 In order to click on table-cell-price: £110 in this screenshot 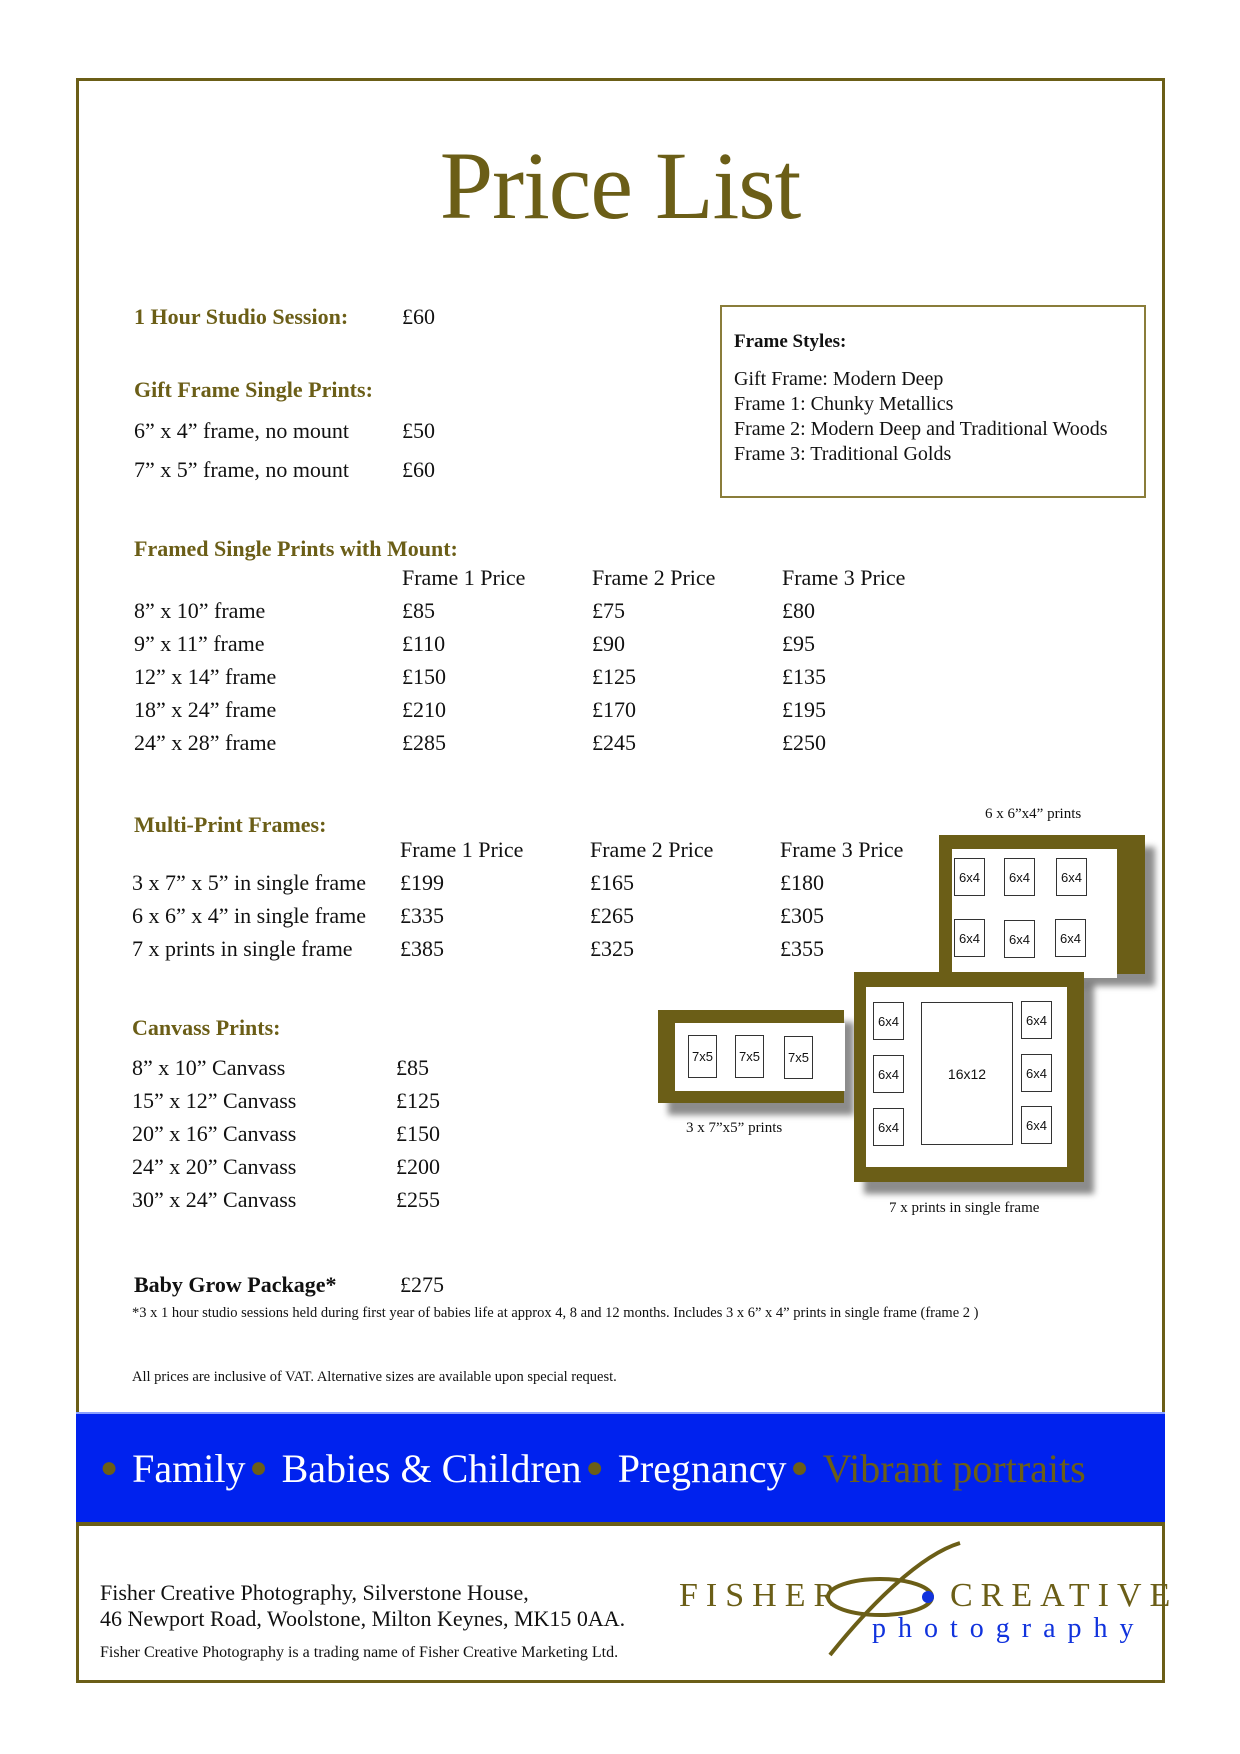, I will do `click(424, 643)`.